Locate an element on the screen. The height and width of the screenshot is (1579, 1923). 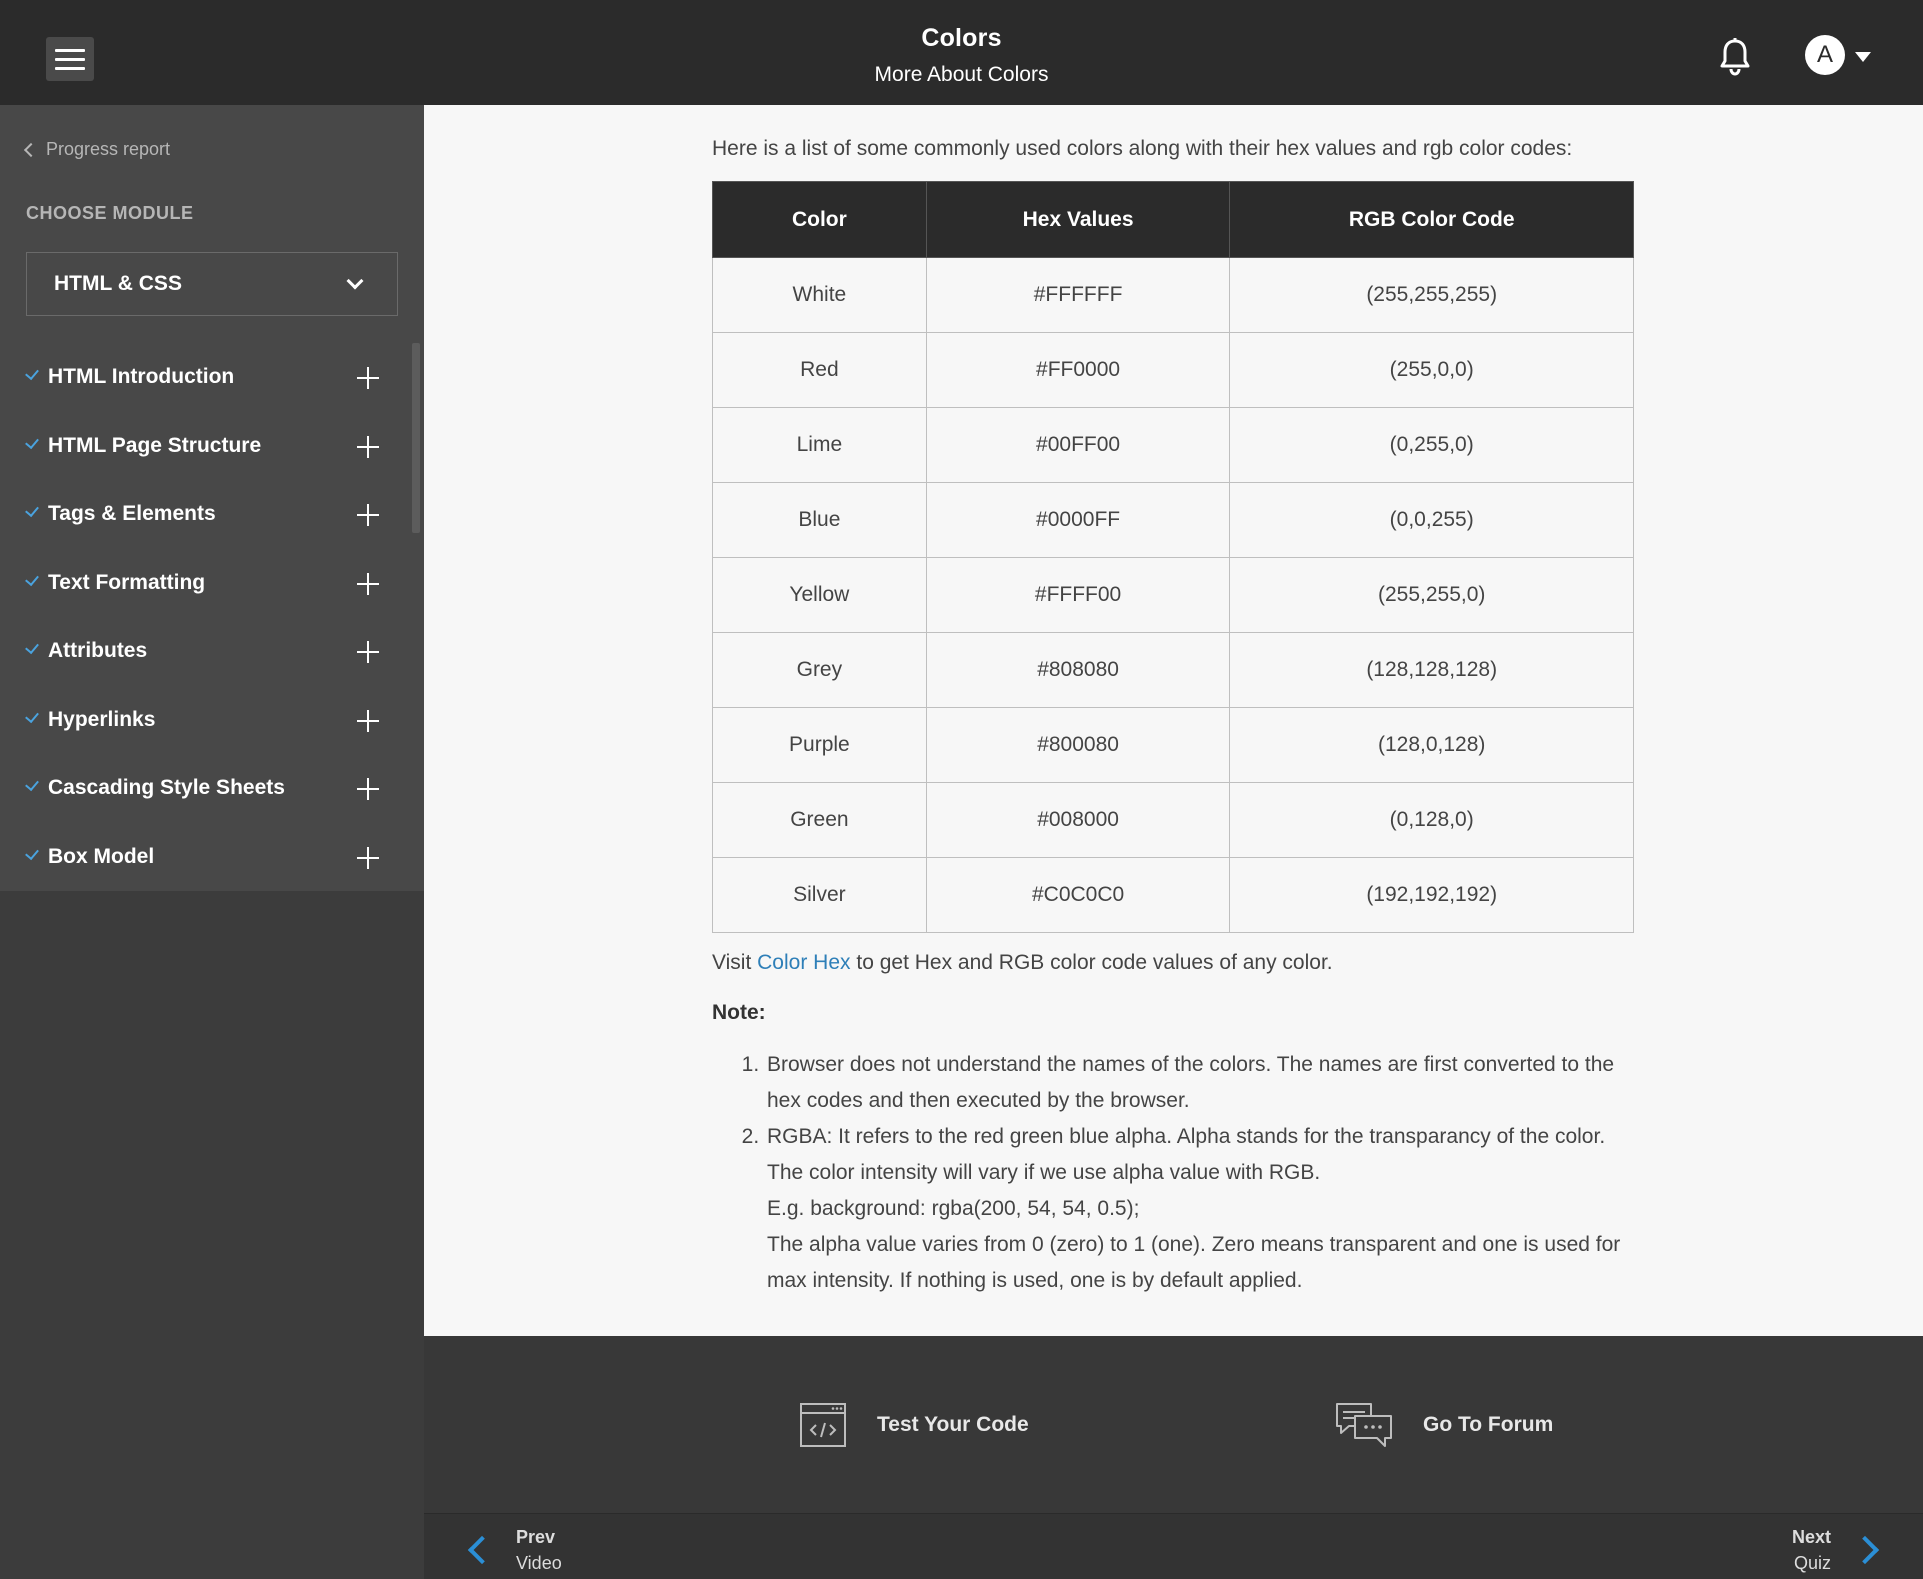
table-row: Red #FF0000 (255,0,0) is located at coordinates (1173, 370).